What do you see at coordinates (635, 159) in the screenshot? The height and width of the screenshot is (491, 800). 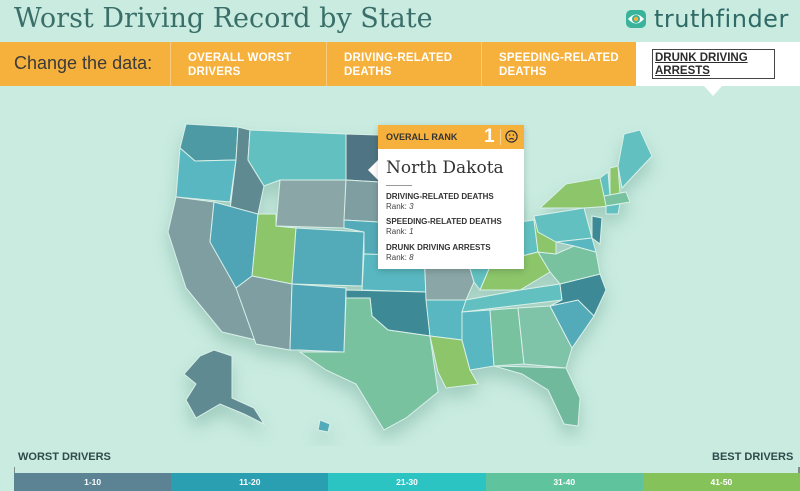 I see `state-maine` at bounding box center [635, 159].